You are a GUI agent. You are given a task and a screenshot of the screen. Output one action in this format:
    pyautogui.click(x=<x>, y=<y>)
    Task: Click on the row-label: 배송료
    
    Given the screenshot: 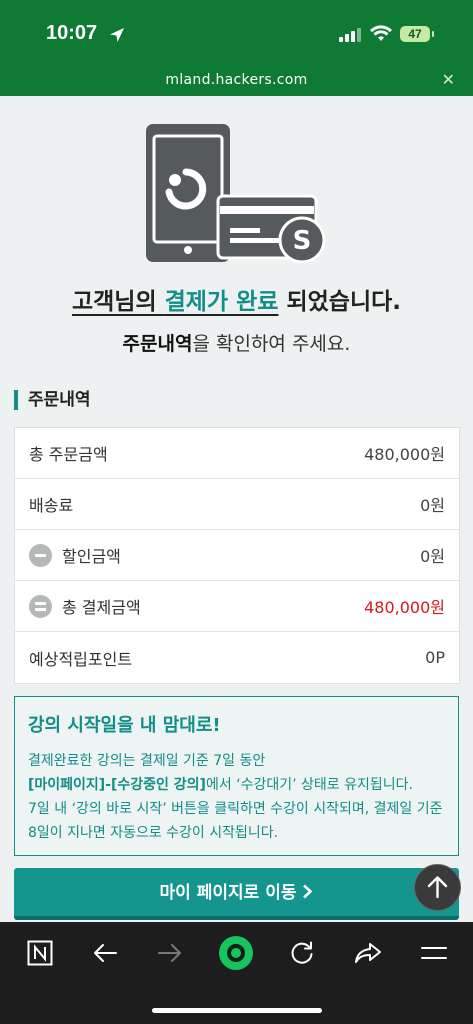 What is the action you would take?
    pyautogui.click(x=51, y=505)
    